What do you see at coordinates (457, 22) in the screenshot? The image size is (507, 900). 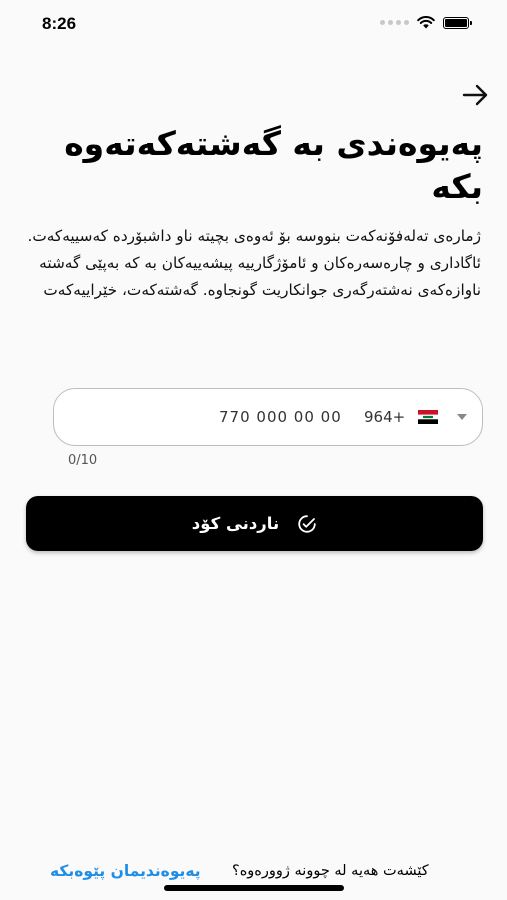 I see `battery-icon` at bounding box center [457, 22].